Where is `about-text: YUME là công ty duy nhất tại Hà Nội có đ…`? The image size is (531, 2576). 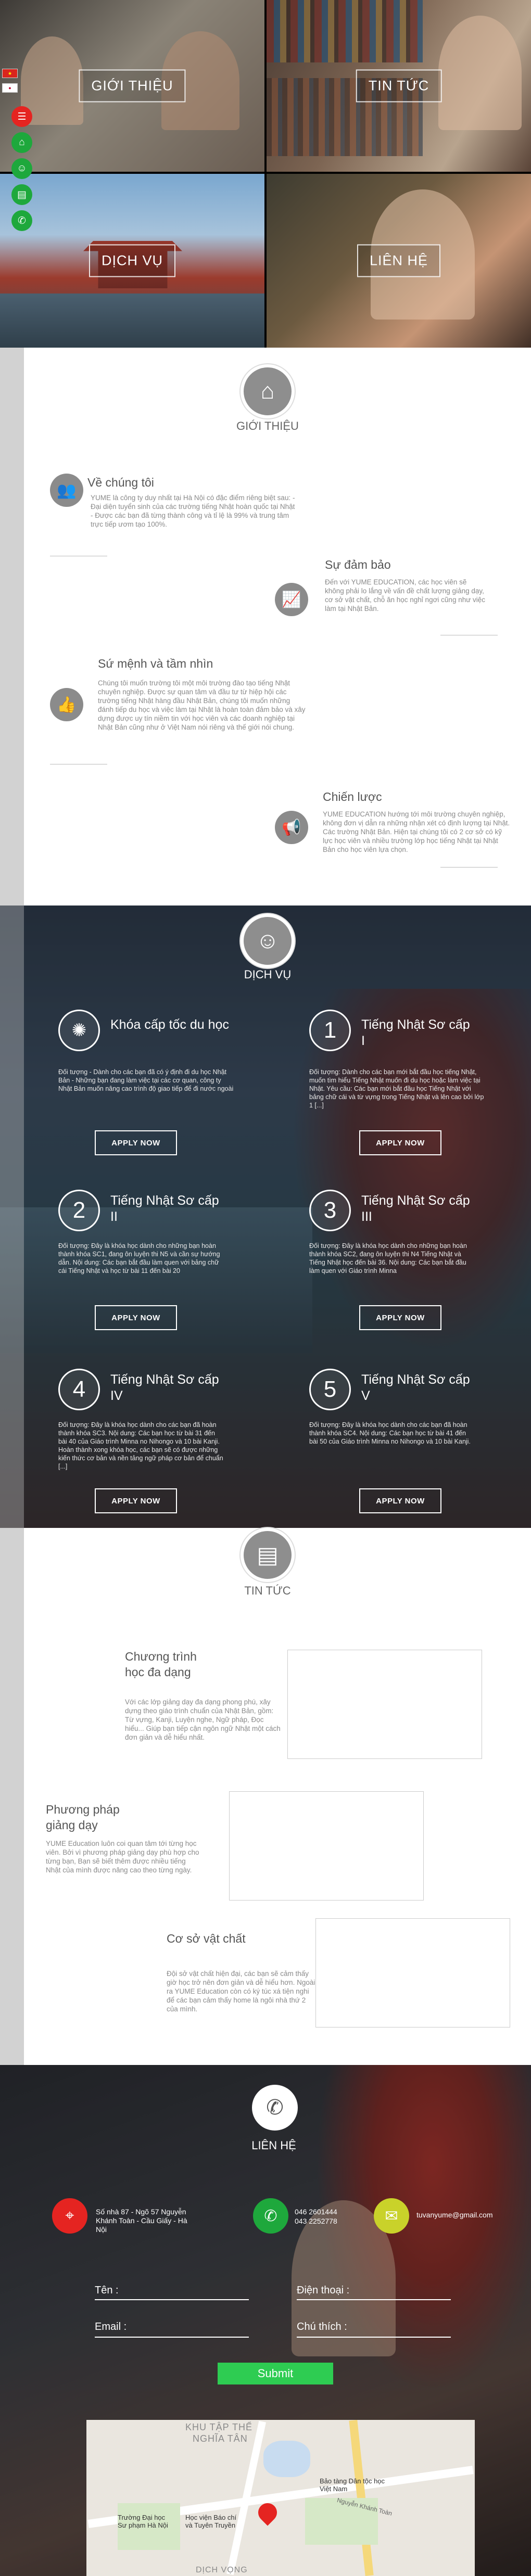
about-text: YUME là công ty duy nhất tại Hà Nội có đ… is located at coordinates (193, 511).